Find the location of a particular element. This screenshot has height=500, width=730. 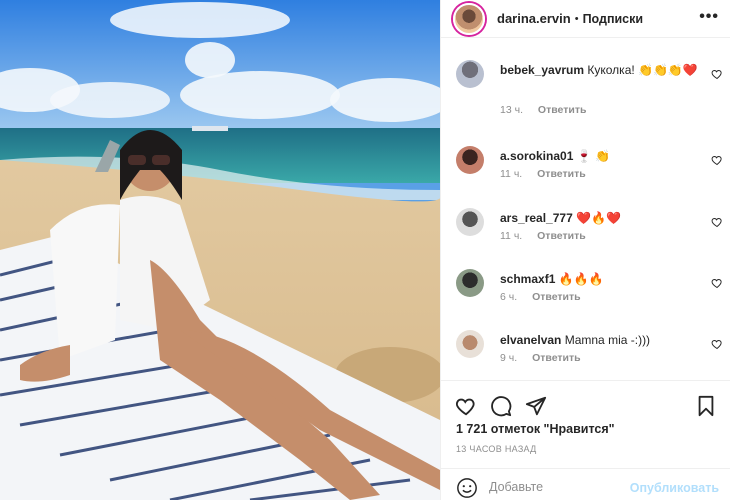

comment-item: a.sorokina01 🍷 👏 11 ч. Ответить is located at coordinates (585, 166).